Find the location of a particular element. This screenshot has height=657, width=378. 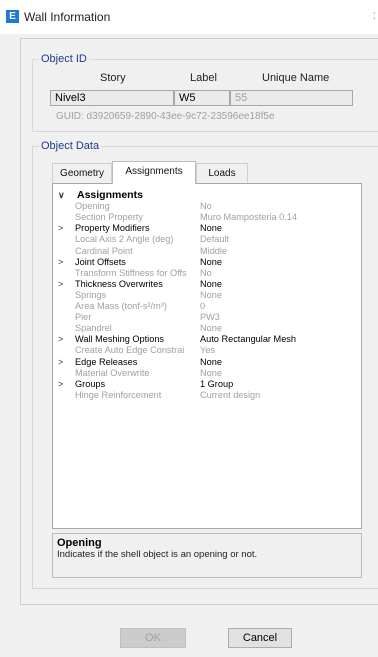

property-name: Cardinal Point is located at coordinates (104, 250).